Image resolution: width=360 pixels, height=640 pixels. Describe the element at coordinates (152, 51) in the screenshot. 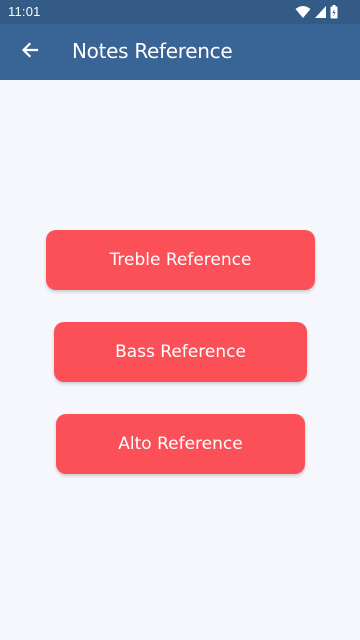

I see `page-title: Notes Reference` at that location.